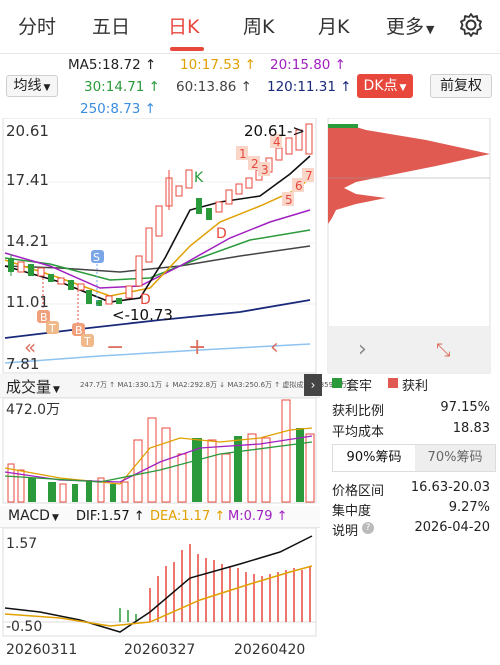 The width and height of the screenshot is (500, 665). Describe the element at coordinates (29, 516) in the screenshot. I see `macd-title-label: MACD` at that location.